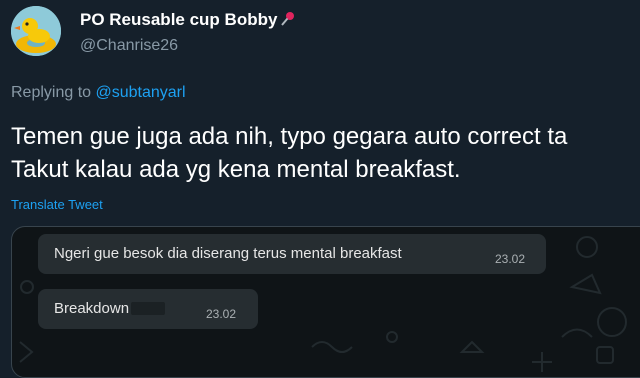 The height and width of the screenshot is (378, 640). I want to click on avatar, so click(36, 31).